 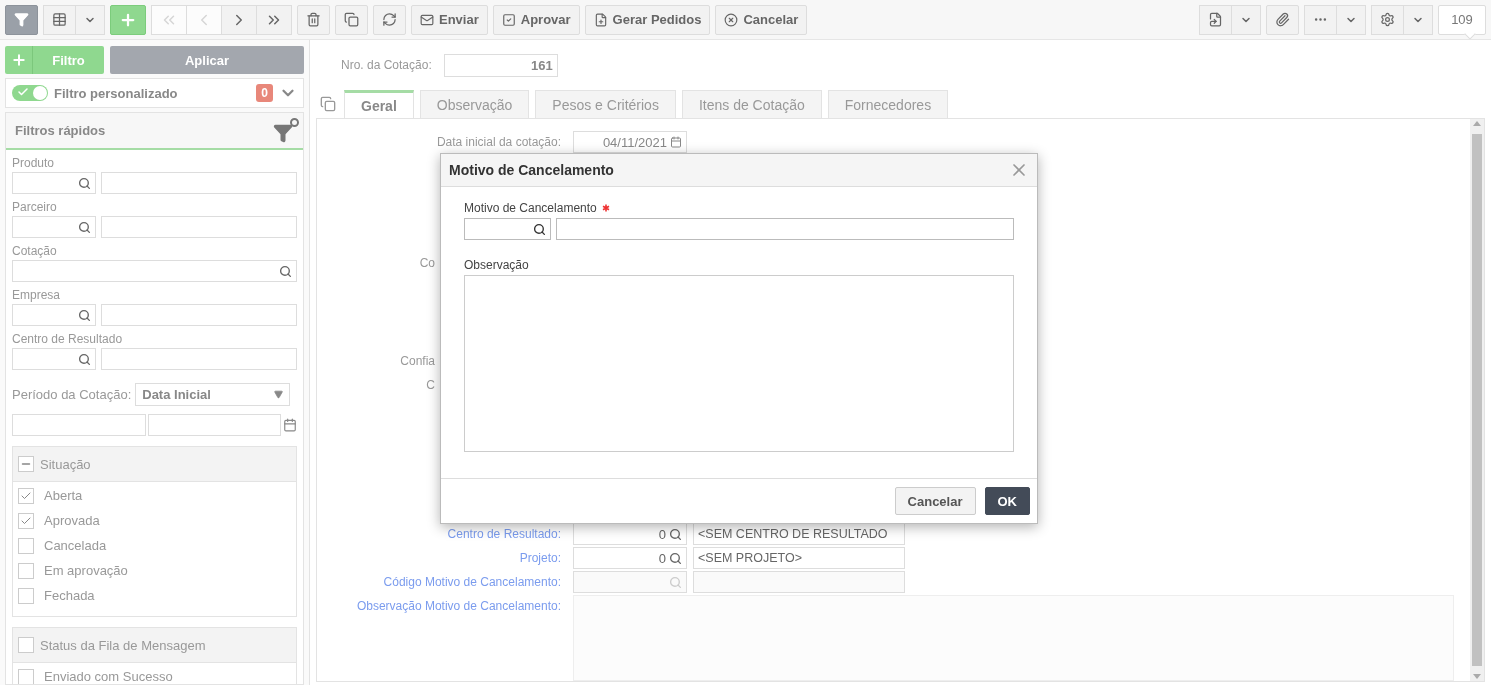 I want to click on dialog-title: Motivo de Cancelamento, so click(x=531, y=170).